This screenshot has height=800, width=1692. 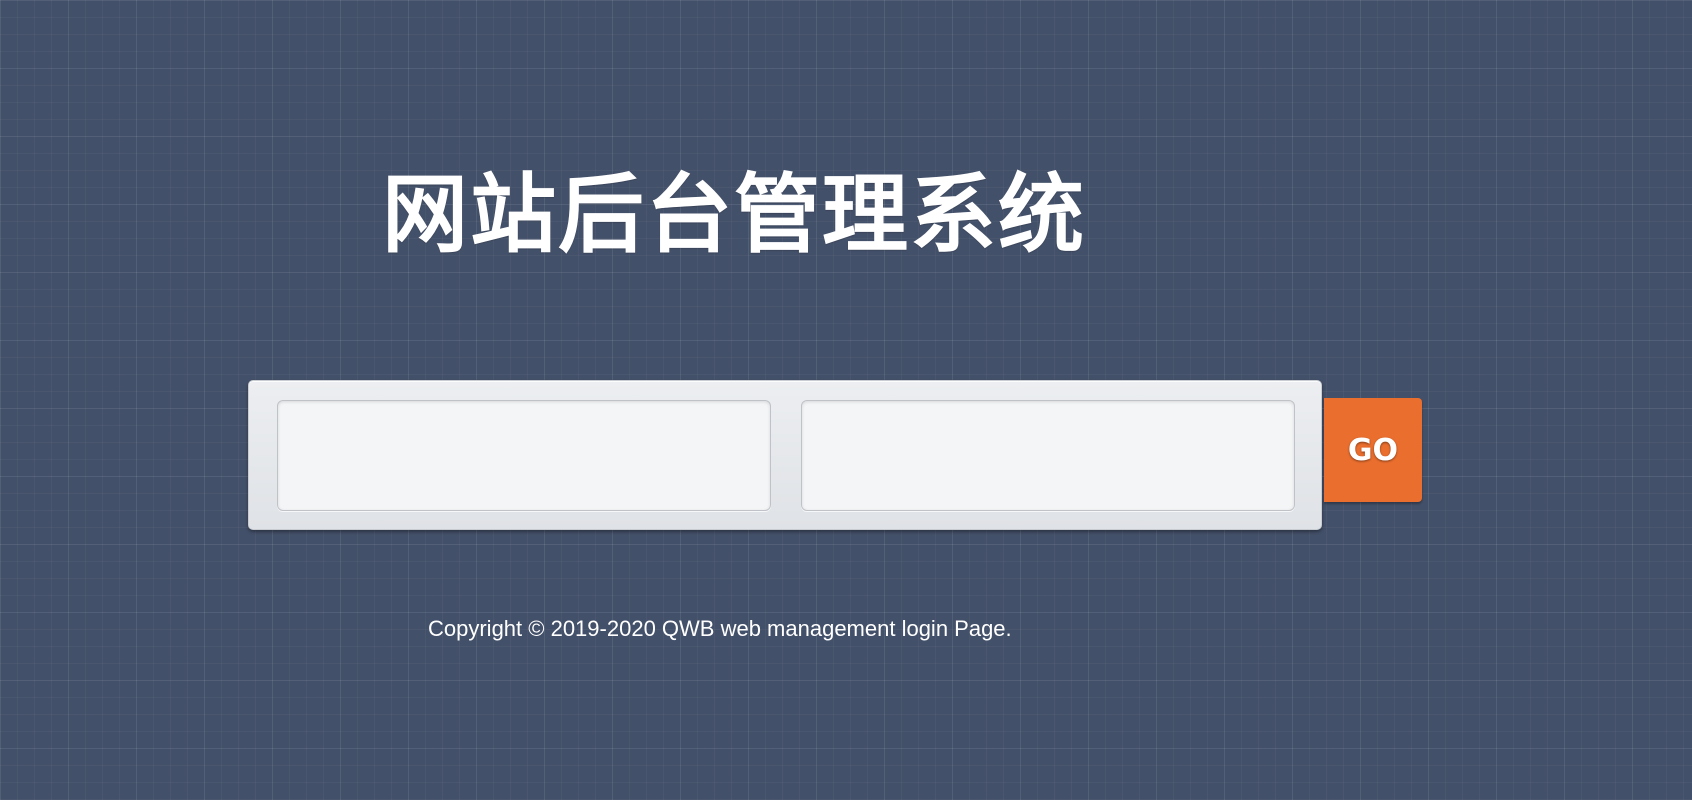 I want to click on username-input, so click(x=524, y=455).